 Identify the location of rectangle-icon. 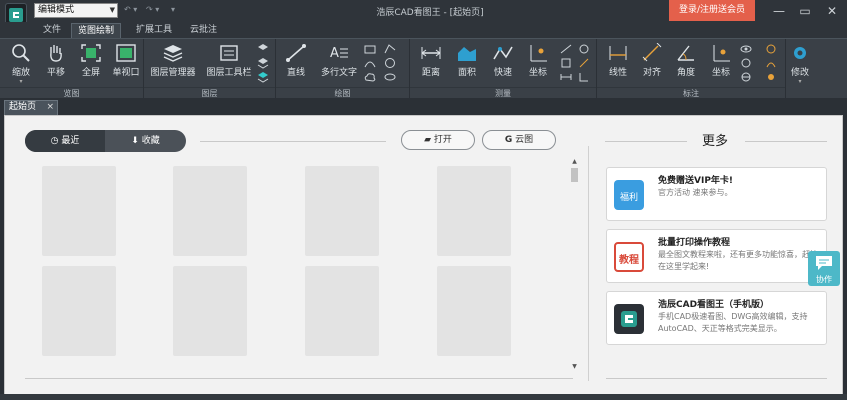
(370, 49).